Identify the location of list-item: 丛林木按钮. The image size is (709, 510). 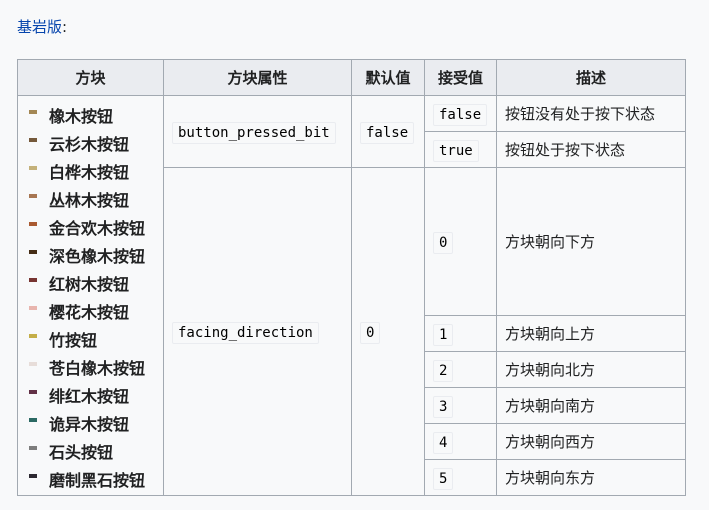
(90, 199).